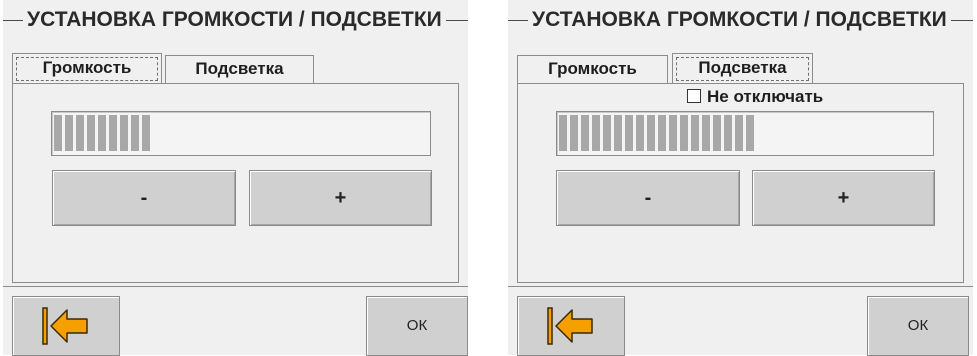  What do you see at coordinates (241, 133) in the screenshot?
I see `volume-level-meter` at bounding box center [241, 133].